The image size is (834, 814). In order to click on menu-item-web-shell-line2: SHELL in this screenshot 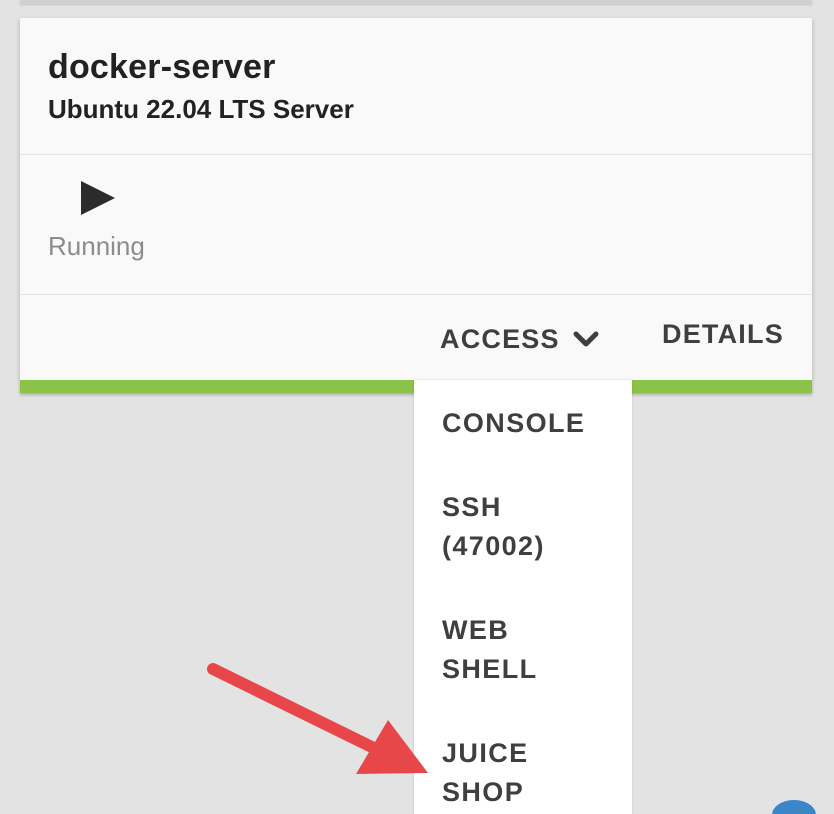, I will do `click(490, 669)`.